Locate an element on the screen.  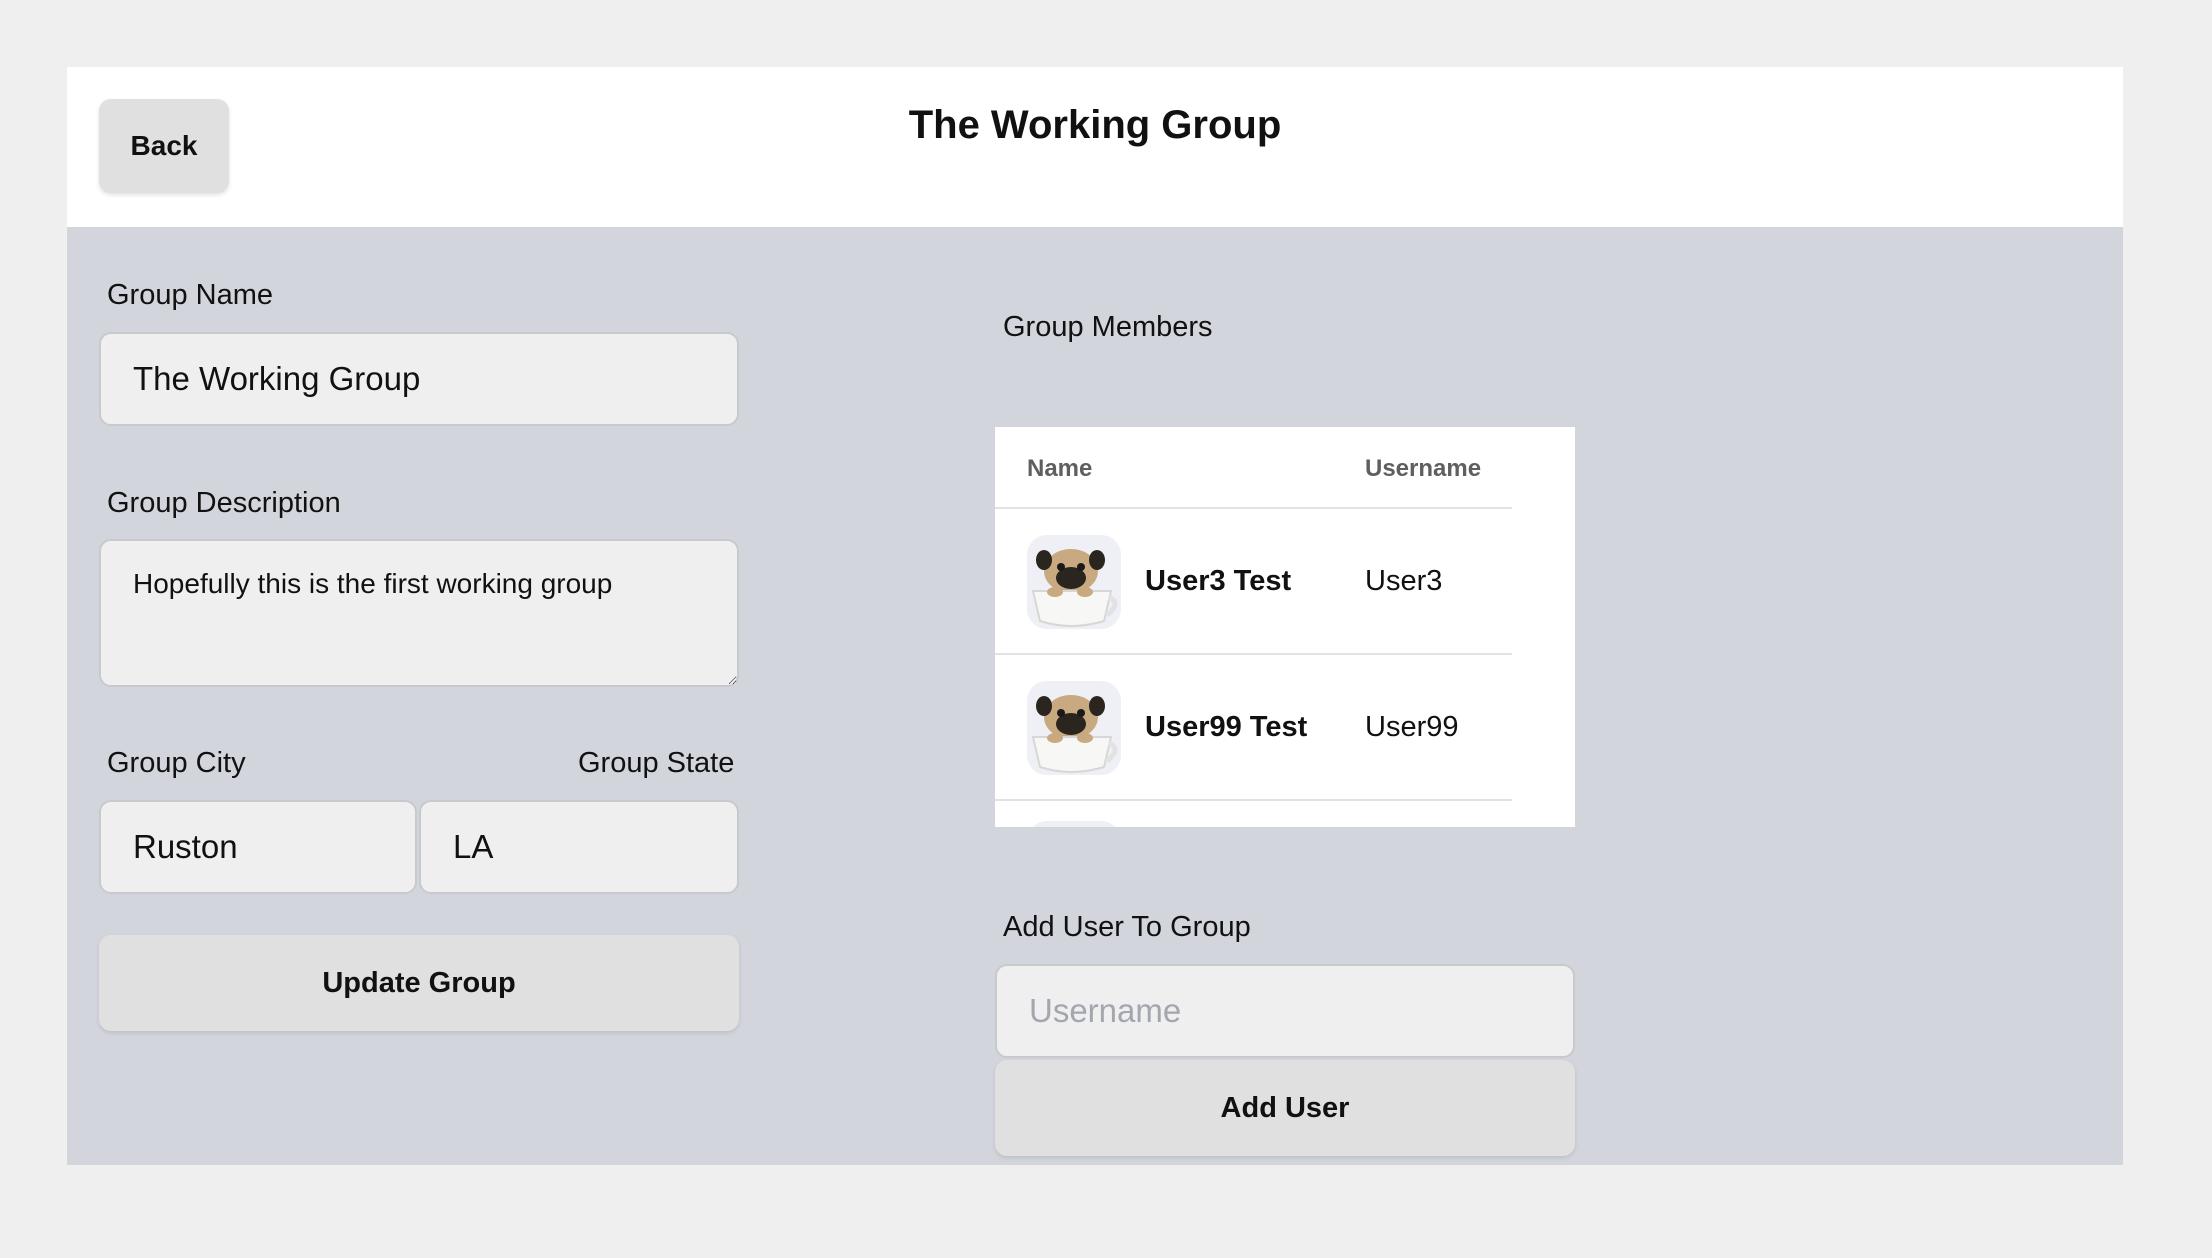
page-header: Back The Working Group is located at coordinates (1095, 147).